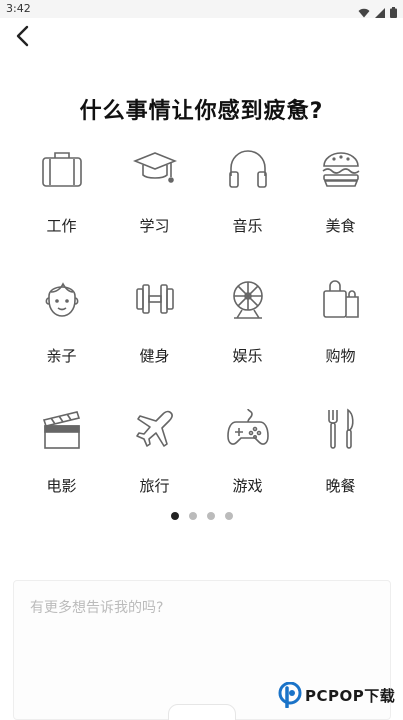 The image size is (403, 720). I want to click on wifi-icon, so click(364, 12).